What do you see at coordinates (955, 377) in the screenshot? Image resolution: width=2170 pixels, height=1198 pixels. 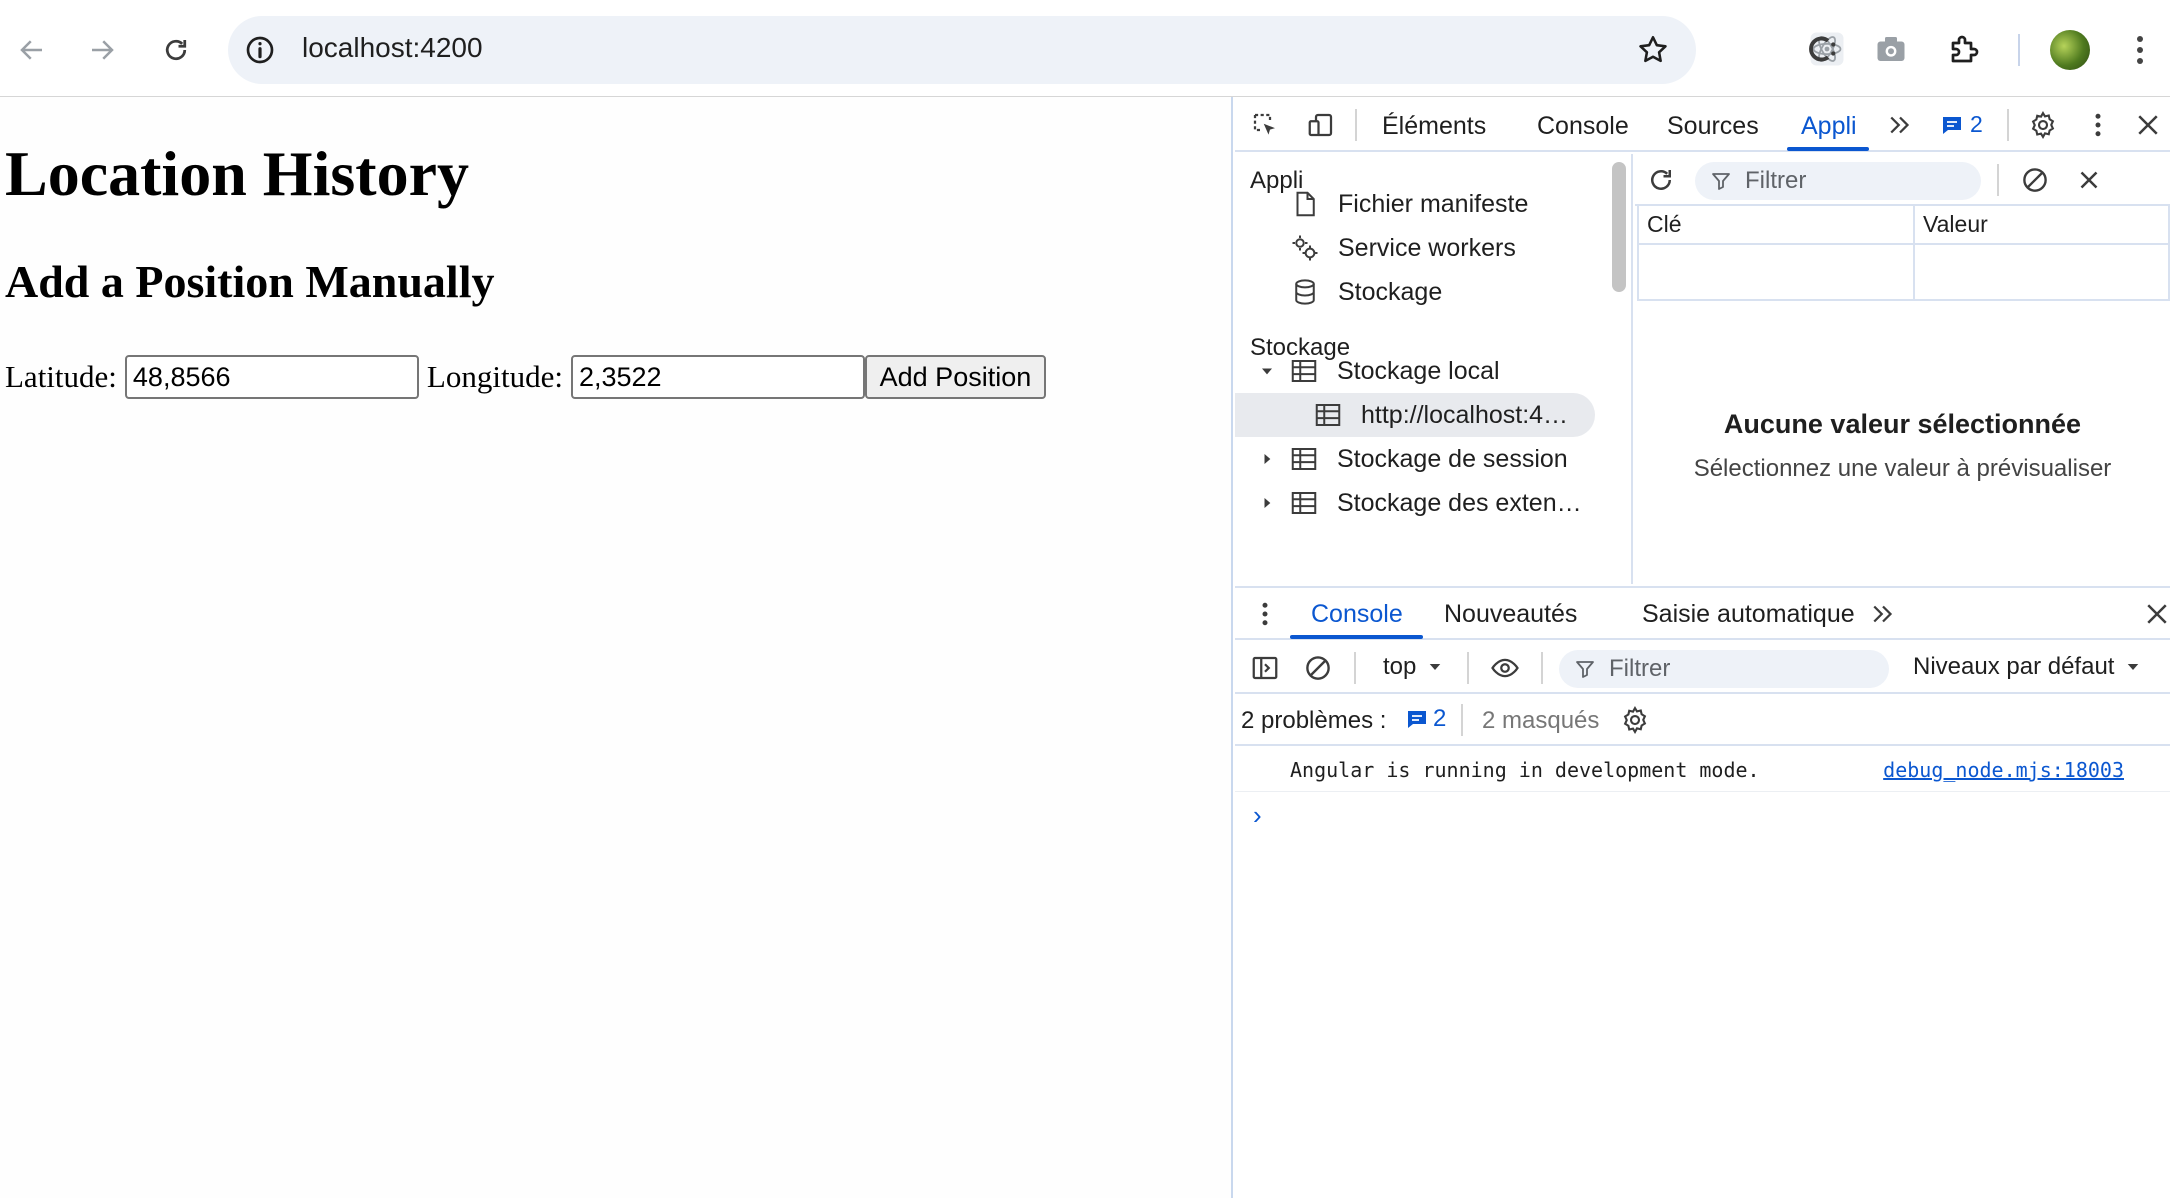 I see `add-position-button: Add Position` at bounding box center [955, 377].